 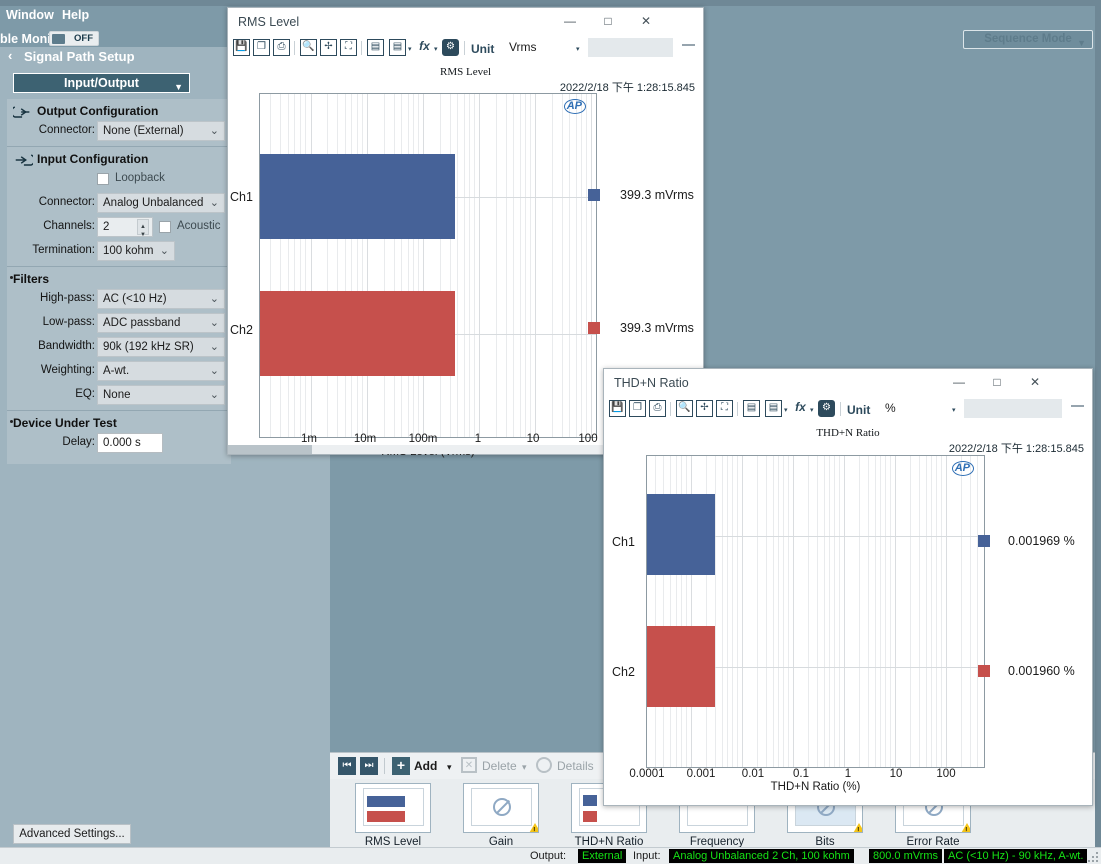 I want to click on sequence-mode-button: Sequence Mode ▼, so click(x=1028, y=39).